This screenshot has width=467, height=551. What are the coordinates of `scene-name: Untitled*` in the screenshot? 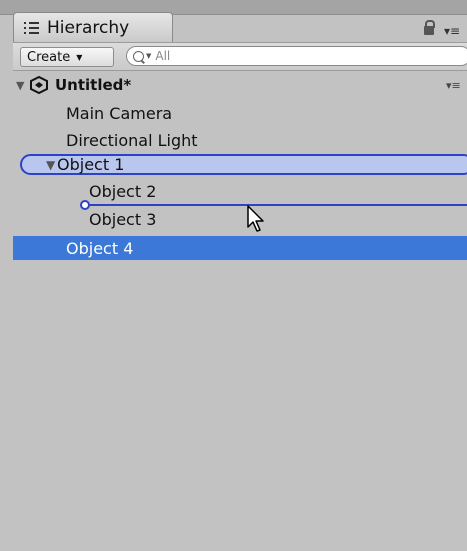 It's located at (93, 85).